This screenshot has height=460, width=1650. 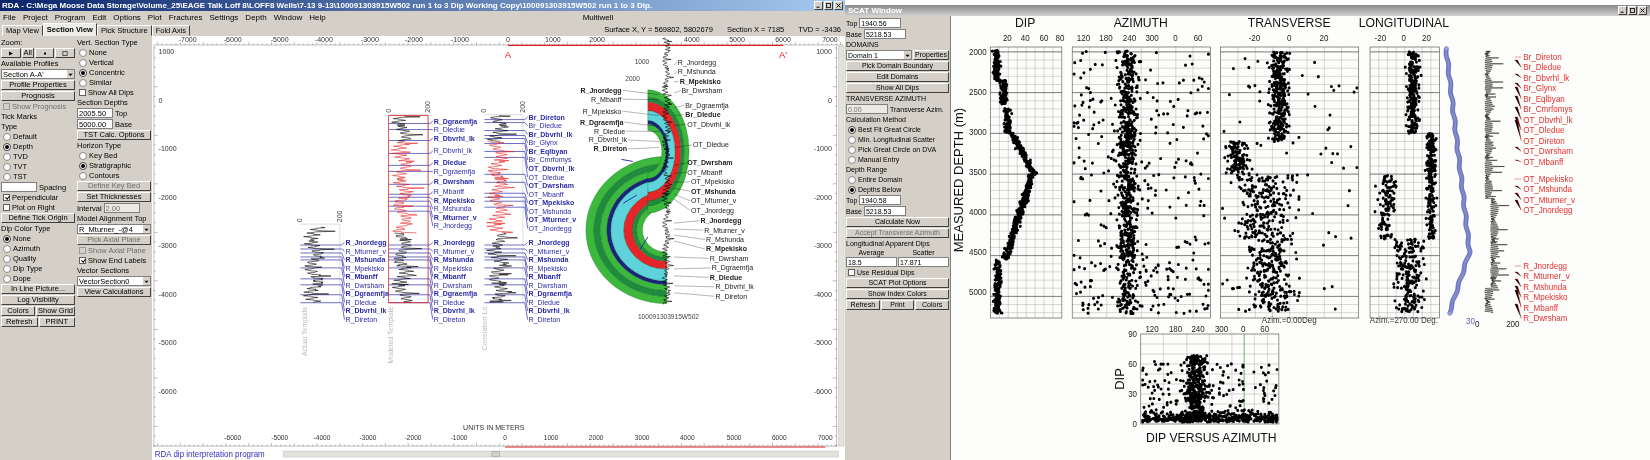 I want to click on formation-label: R_Mbanff, so click(x=1540, y=308).